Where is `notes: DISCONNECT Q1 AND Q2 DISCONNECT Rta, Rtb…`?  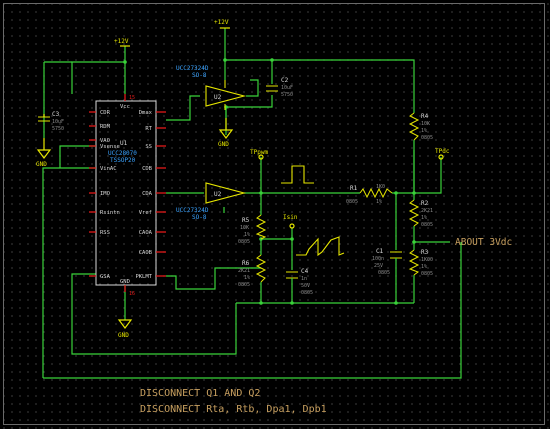 notes: DISCONNECT Q1 AND Q2 DISCONNECT Rta, Rtb… is located at coordinates (233, 401).